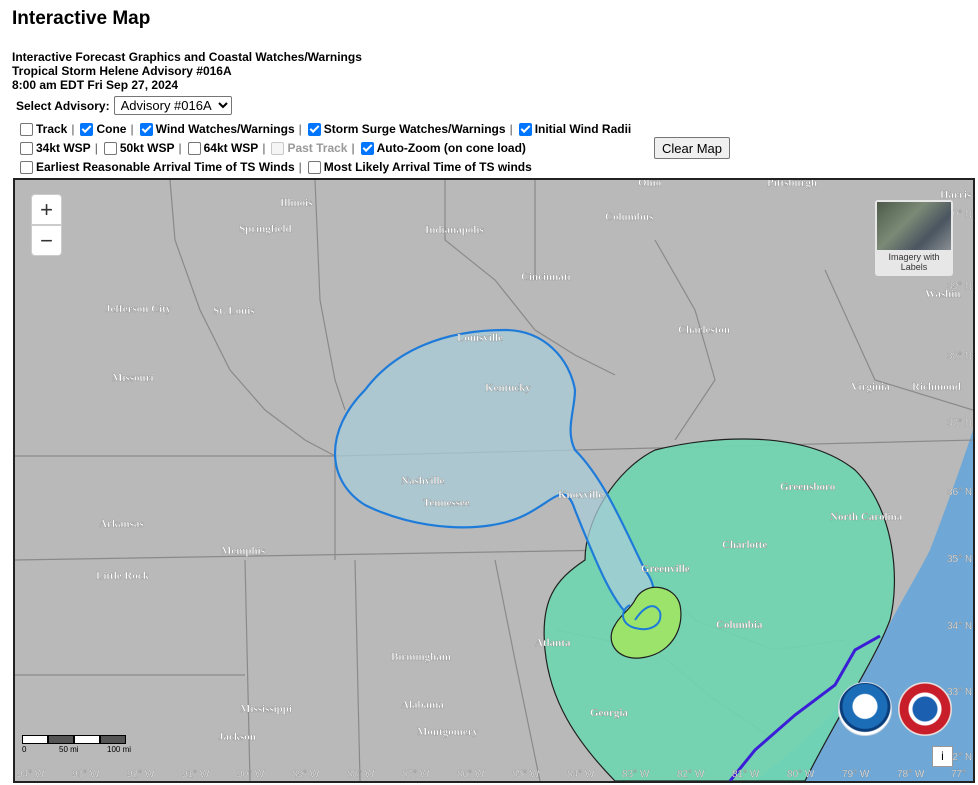 The width and height of the screenshot is (978, 785). What do you see at coordinates (416, 774) in the screenshot?
I see `longitude-label: 87° W` at bounding box center [416, 774].